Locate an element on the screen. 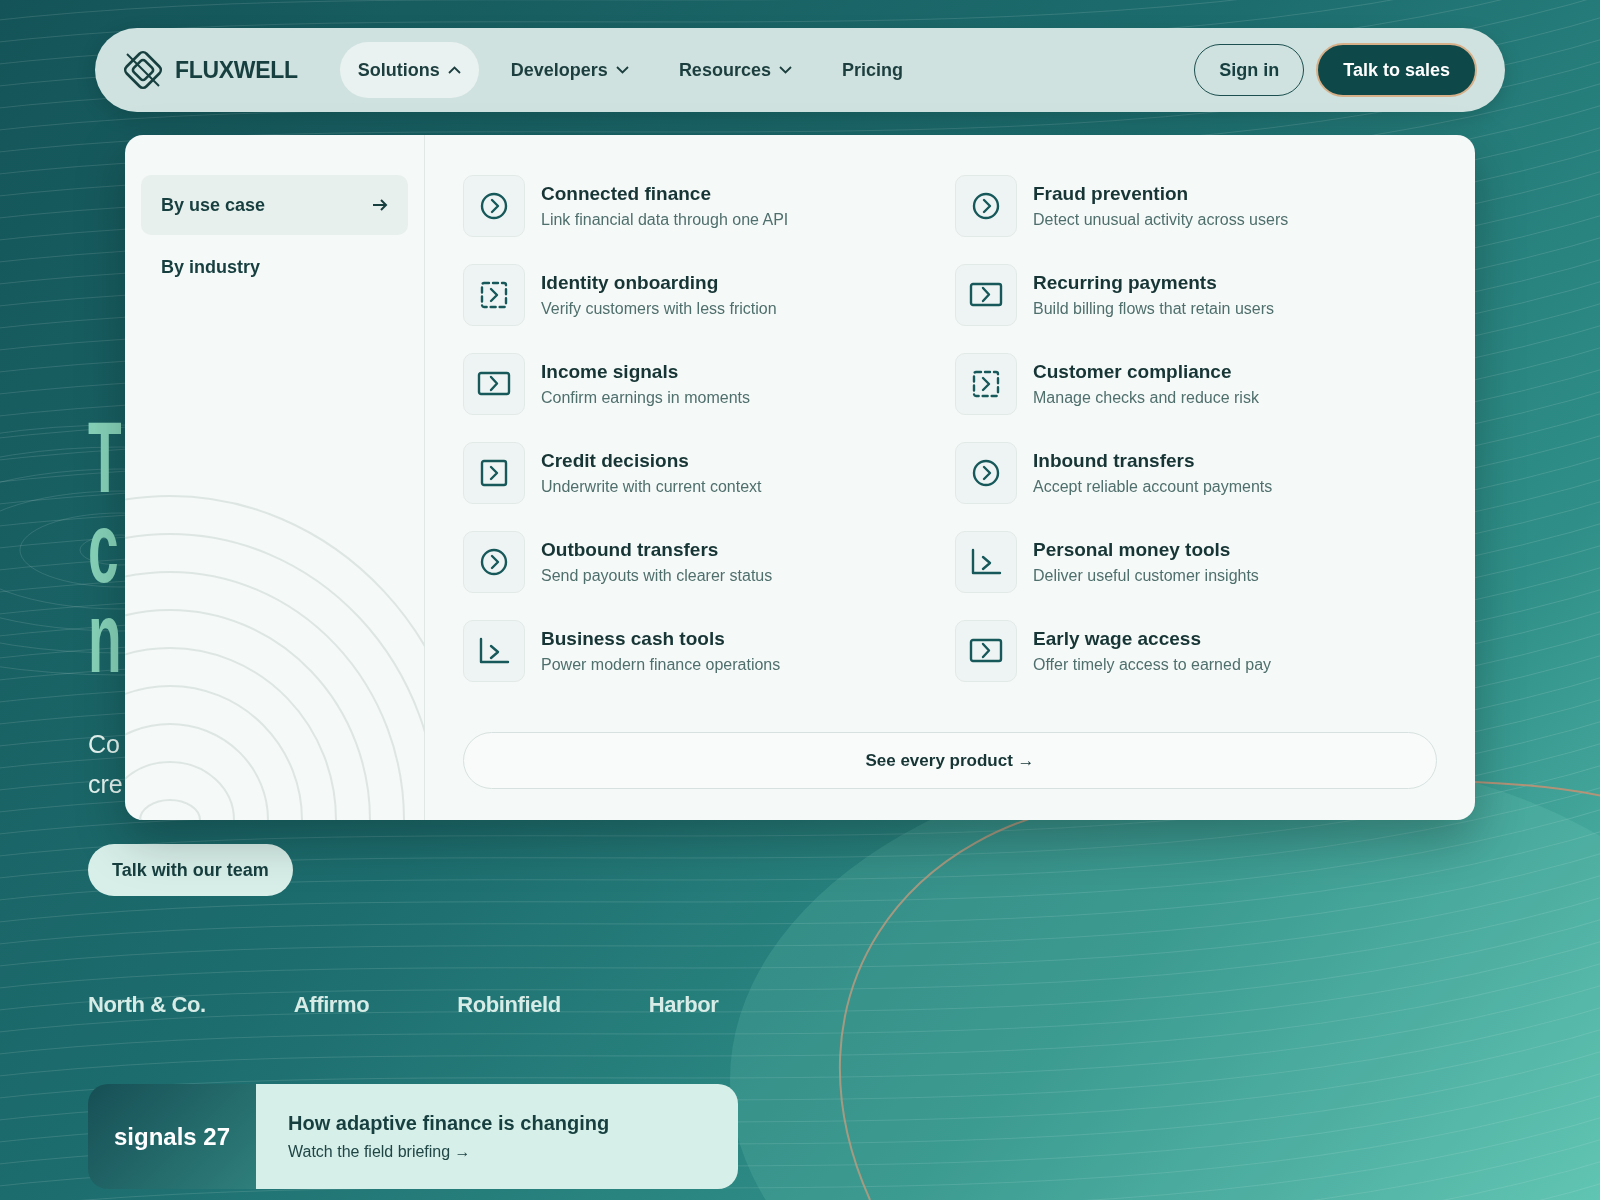 Image resolution: width=1600 pixels, height=1200 pixels. nav-item: Developers is located at coordinates (569, 70).